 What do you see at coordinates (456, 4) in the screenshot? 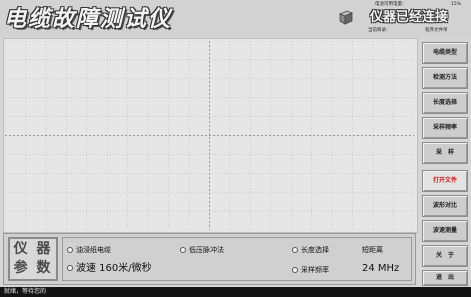
I see `battery-value: 15%` at bounding box center [456, 4].